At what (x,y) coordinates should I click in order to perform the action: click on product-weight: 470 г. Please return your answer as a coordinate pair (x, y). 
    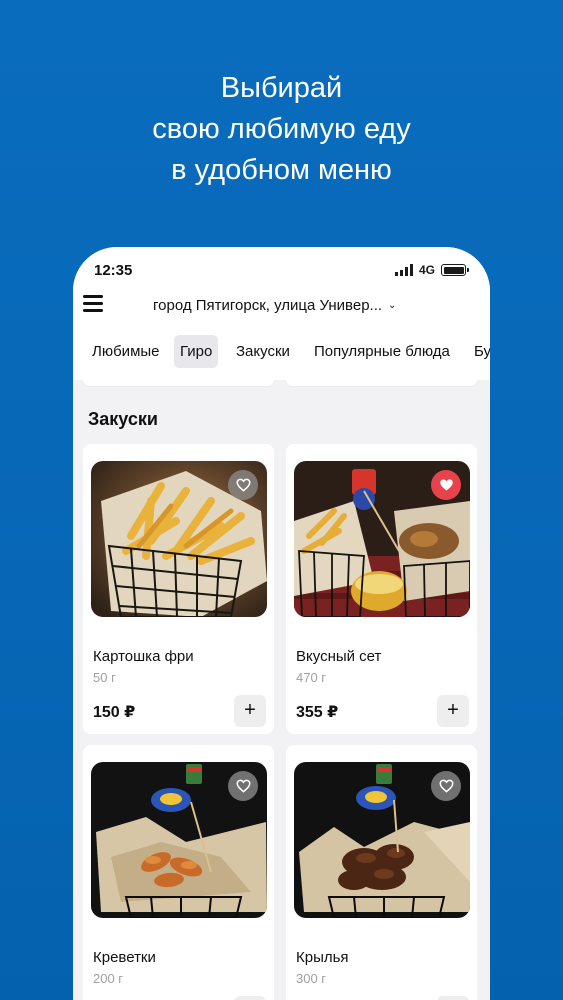
    Looking at the image, I should click on (311, 677).